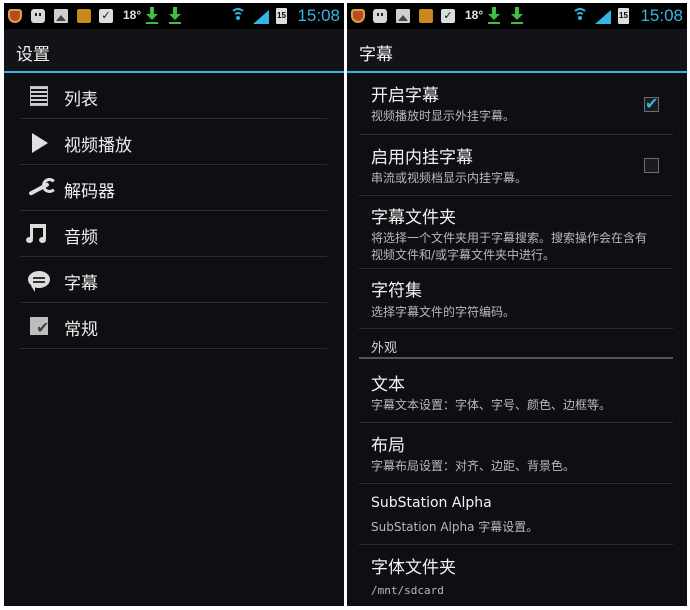 This screenshot has height=610, width=690. Describe the element at coordinates (81, 330) in the screenshot. I see `settings-item-label: 常规` at that location.